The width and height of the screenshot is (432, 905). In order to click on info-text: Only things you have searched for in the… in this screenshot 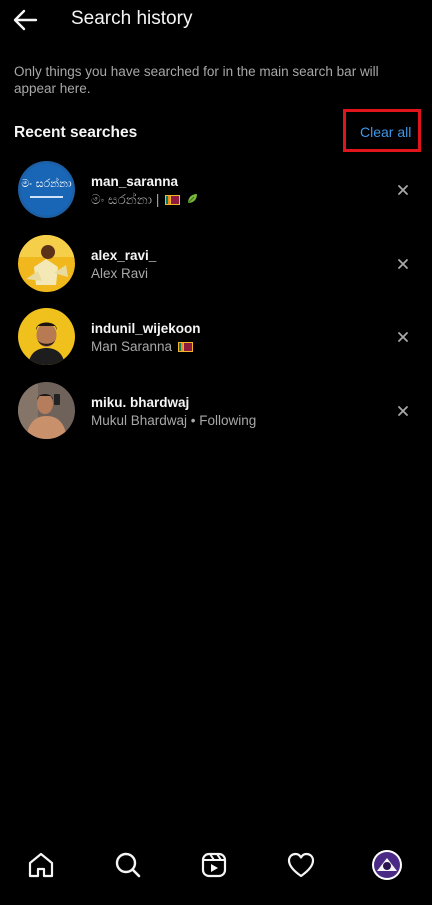, I will do `click(196, 80)`.